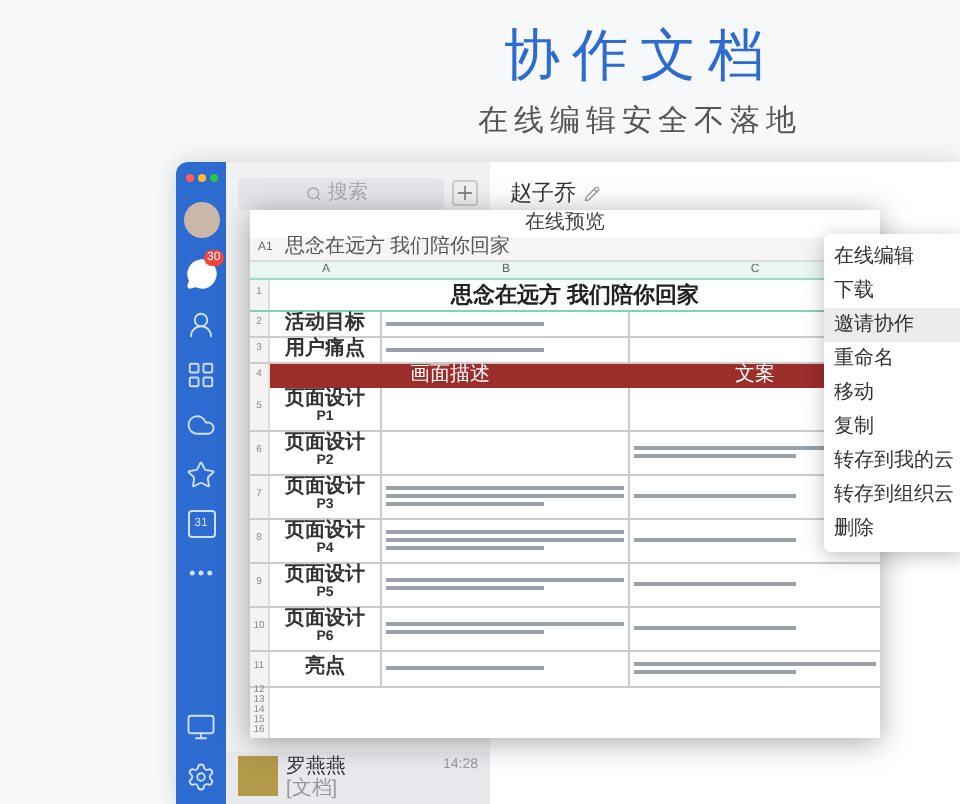 This screenshot has width=960, height=804. What do you see at coordinates (201, 219) in the screenshot?
I see `avatar` at bounding box center [201, 219].